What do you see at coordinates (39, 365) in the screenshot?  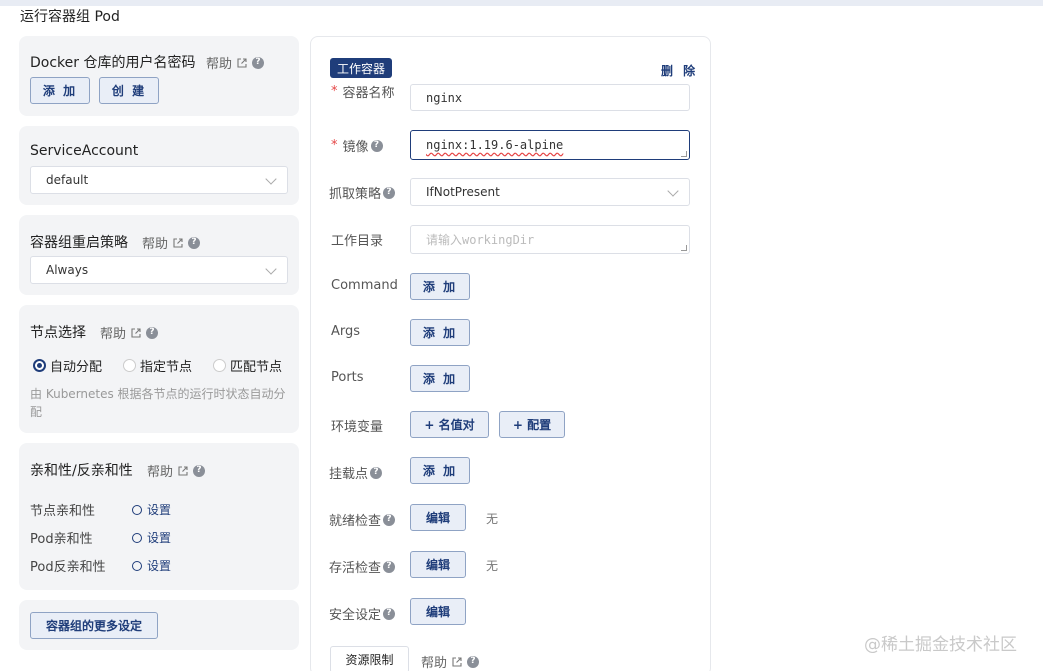 I see `radio-checked-icon` at bounding box center [39, 365].